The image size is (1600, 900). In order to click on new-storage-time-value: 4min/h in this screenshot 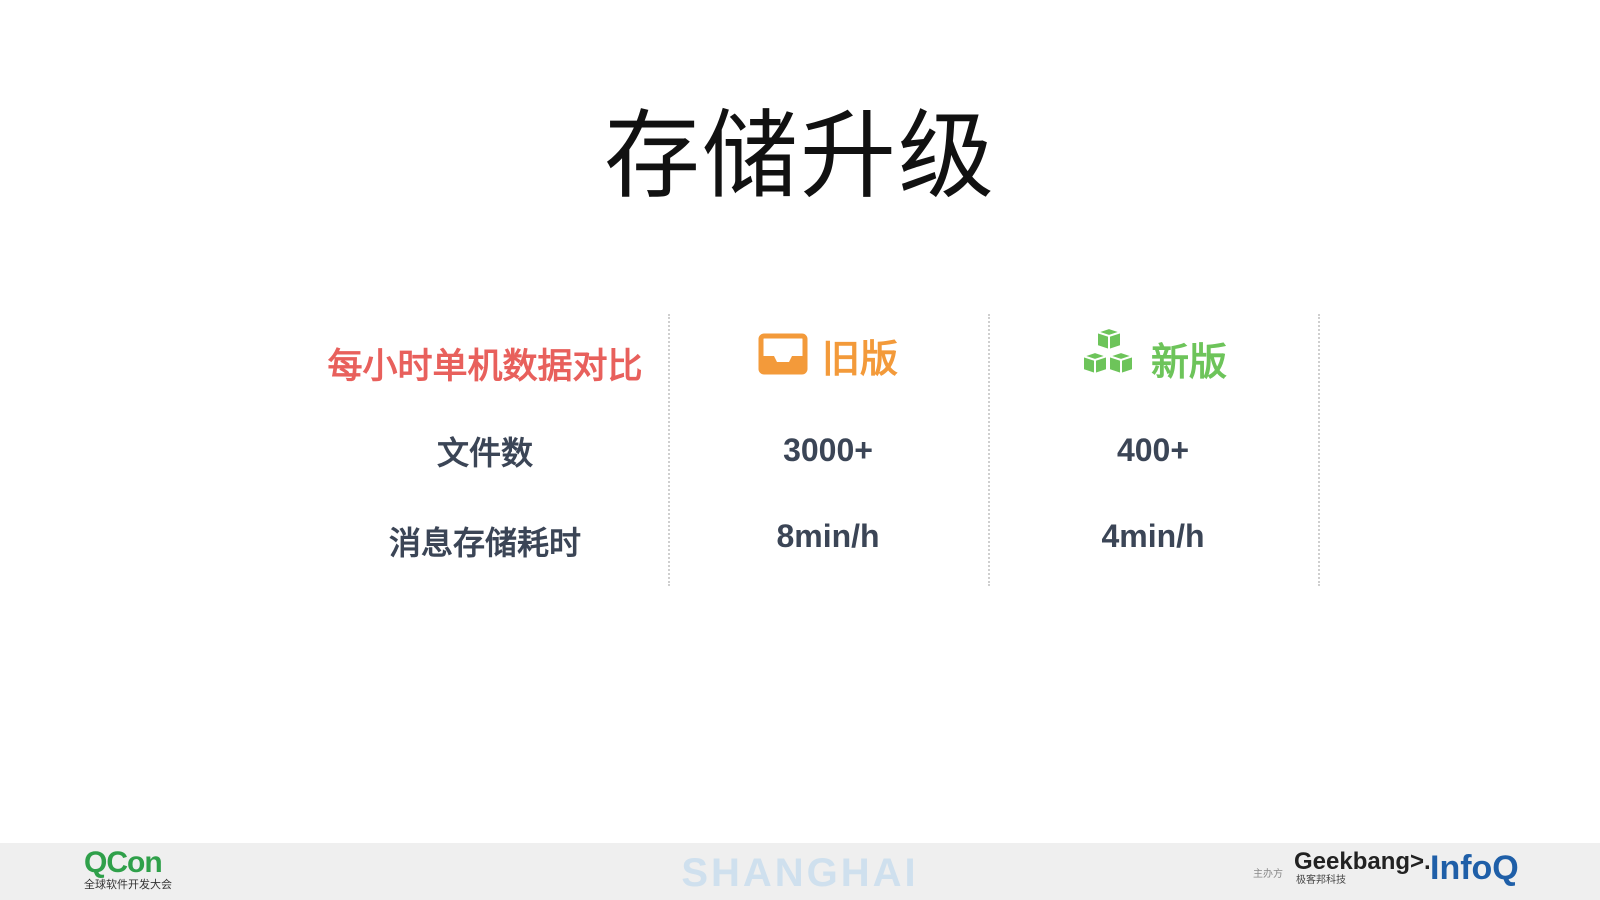, I will do `click(1153, 536)`.